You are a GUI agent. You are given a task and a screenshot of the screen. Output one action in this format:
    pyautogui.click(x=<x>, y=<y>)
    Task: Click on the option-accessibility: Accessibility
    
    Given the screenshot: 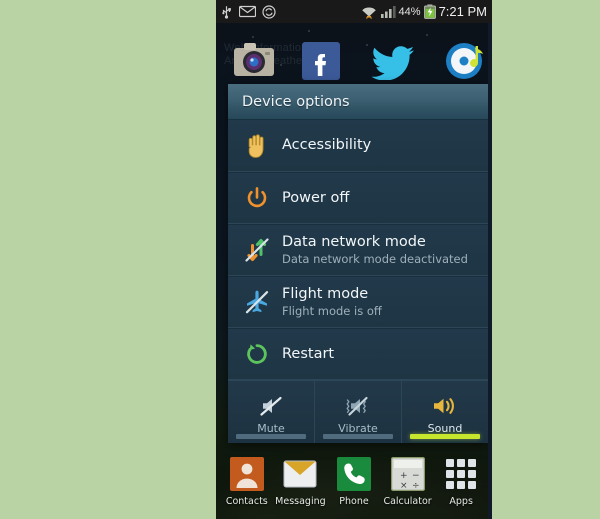 What is the action you would take?
    pyautogui.click(x=358, y=146)
    